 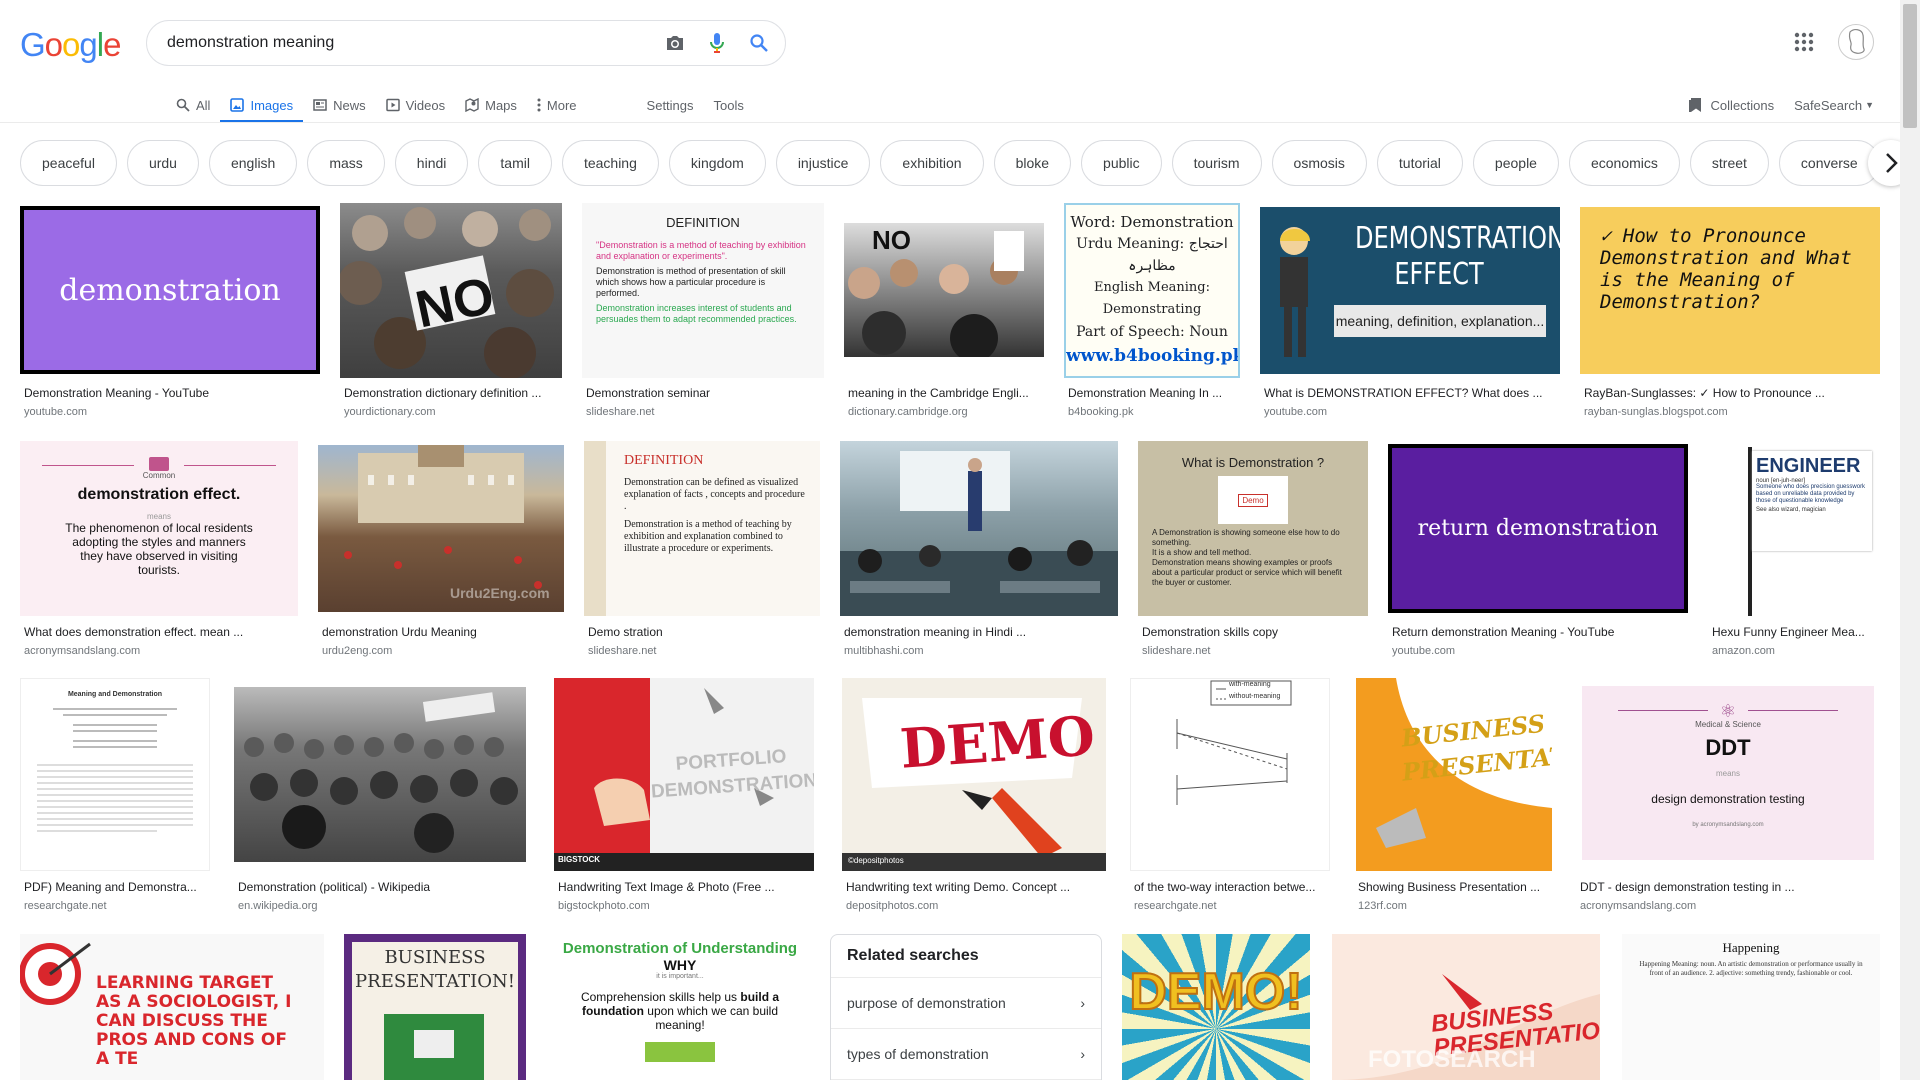 I want to click on chip: bloke, so click(x=1032, y=163).